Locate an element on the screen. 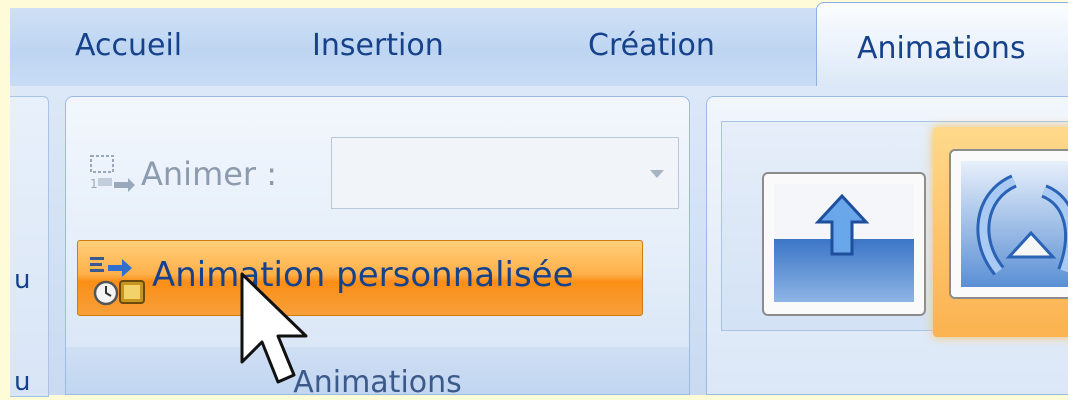  custom-animation-label: Animation personnalisée is located at coordinates (363, 275).